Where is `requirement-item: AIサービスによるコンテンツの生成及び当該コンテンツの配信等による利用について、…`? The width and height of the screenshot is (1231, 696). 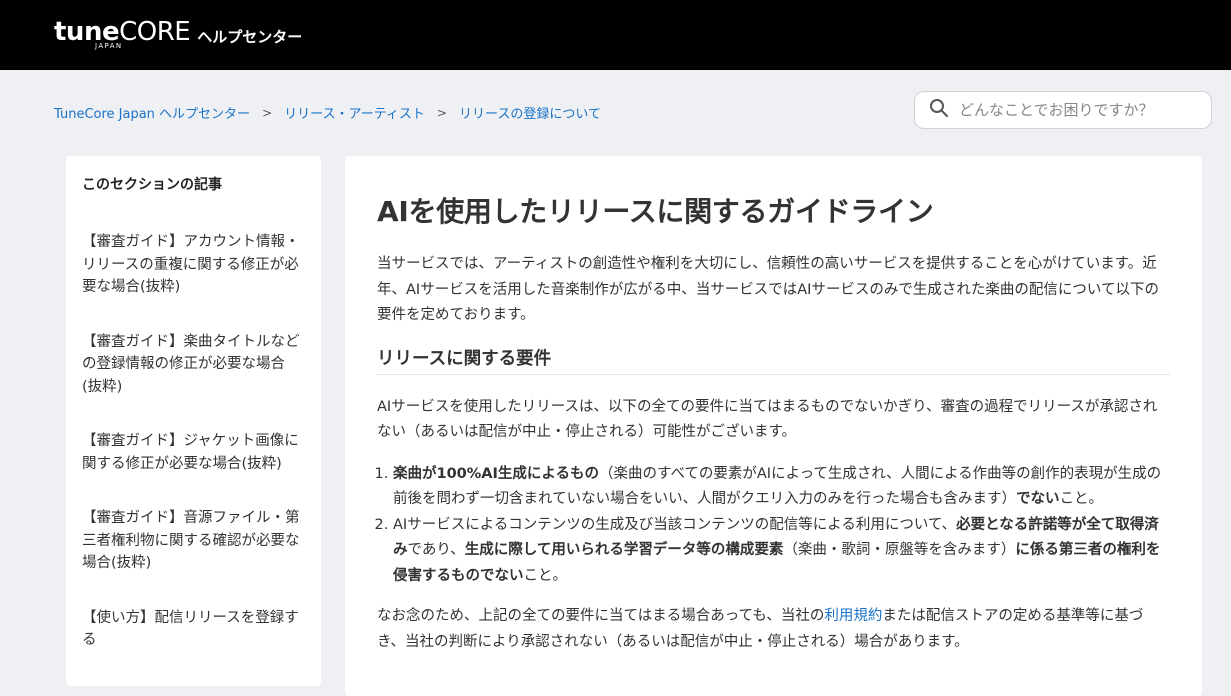
requirement-item: AIサービスによるコンテンツの生成及び当該コンテンツの配信等による利用について、… is located at coordinates (781, 551).